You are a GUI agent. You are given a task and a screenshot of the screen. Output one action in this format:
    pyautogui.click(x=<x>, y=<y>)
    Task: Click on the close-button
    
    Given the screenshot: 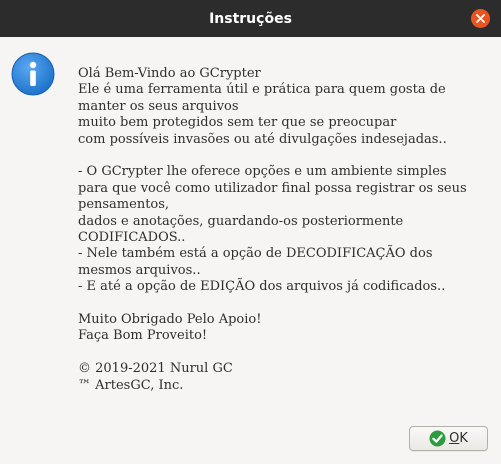 What is the action you would take?
    pyautogui.click(x=480, y=18)
    